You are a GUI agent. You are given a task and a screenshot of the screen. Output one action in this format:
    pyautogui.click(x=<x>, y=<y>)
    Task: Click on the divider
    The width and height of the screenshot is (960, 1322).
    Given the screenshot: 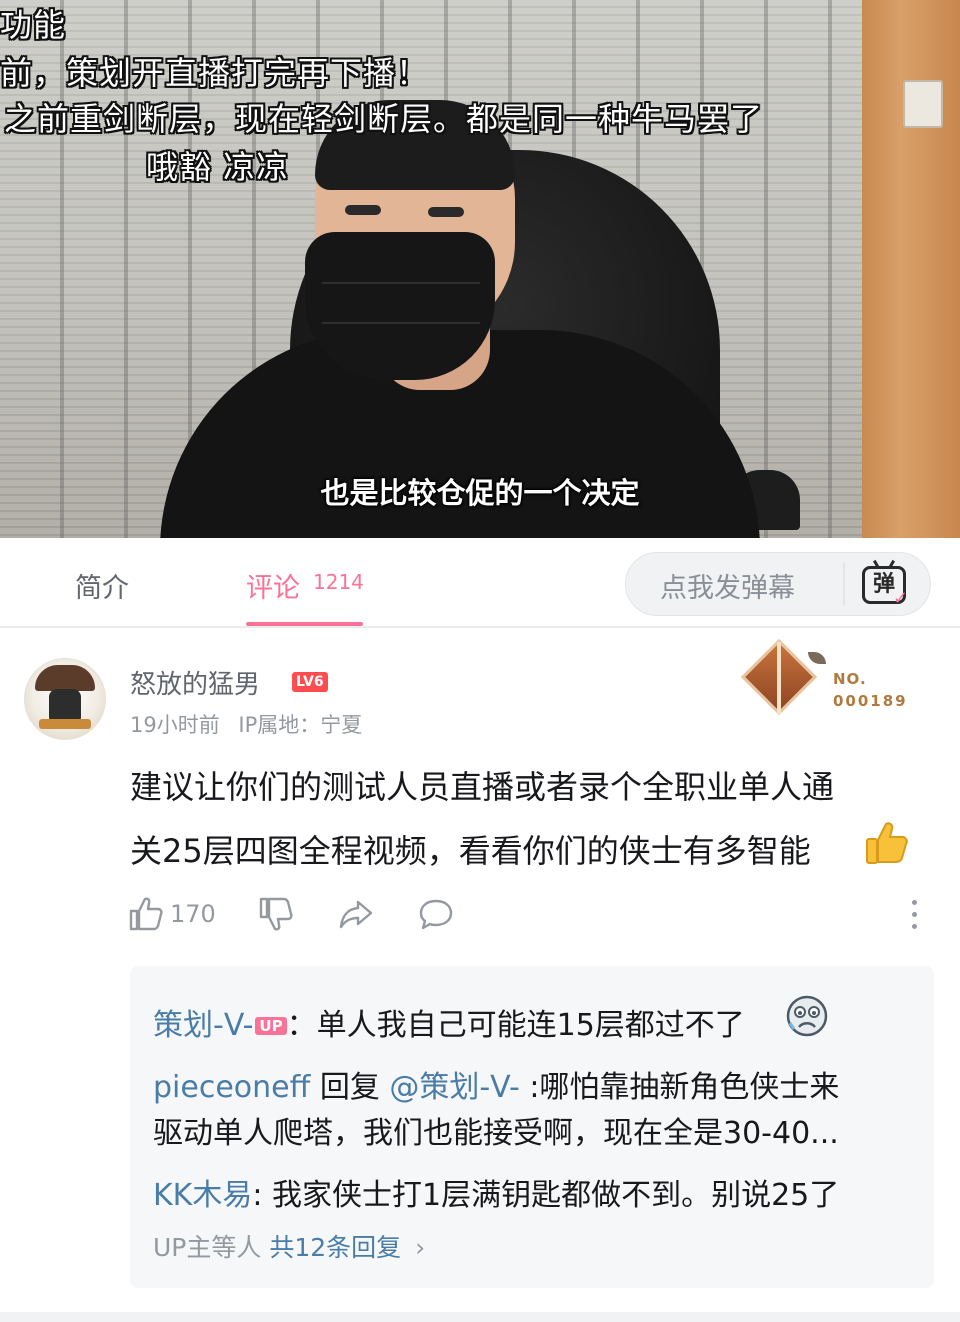 What is the action you would take?
    pyautogui.click(x=480, y=627)
    